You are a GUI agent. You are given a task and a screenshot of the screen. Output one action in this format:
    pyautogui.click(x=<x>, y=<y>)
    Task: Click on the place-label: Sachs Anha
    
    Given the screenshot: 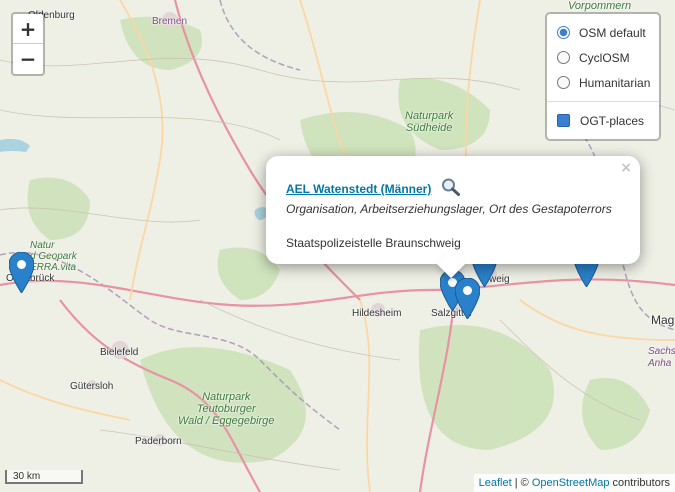 What is the action you would take?
    pyautogui.click(x=661, y=357)
    